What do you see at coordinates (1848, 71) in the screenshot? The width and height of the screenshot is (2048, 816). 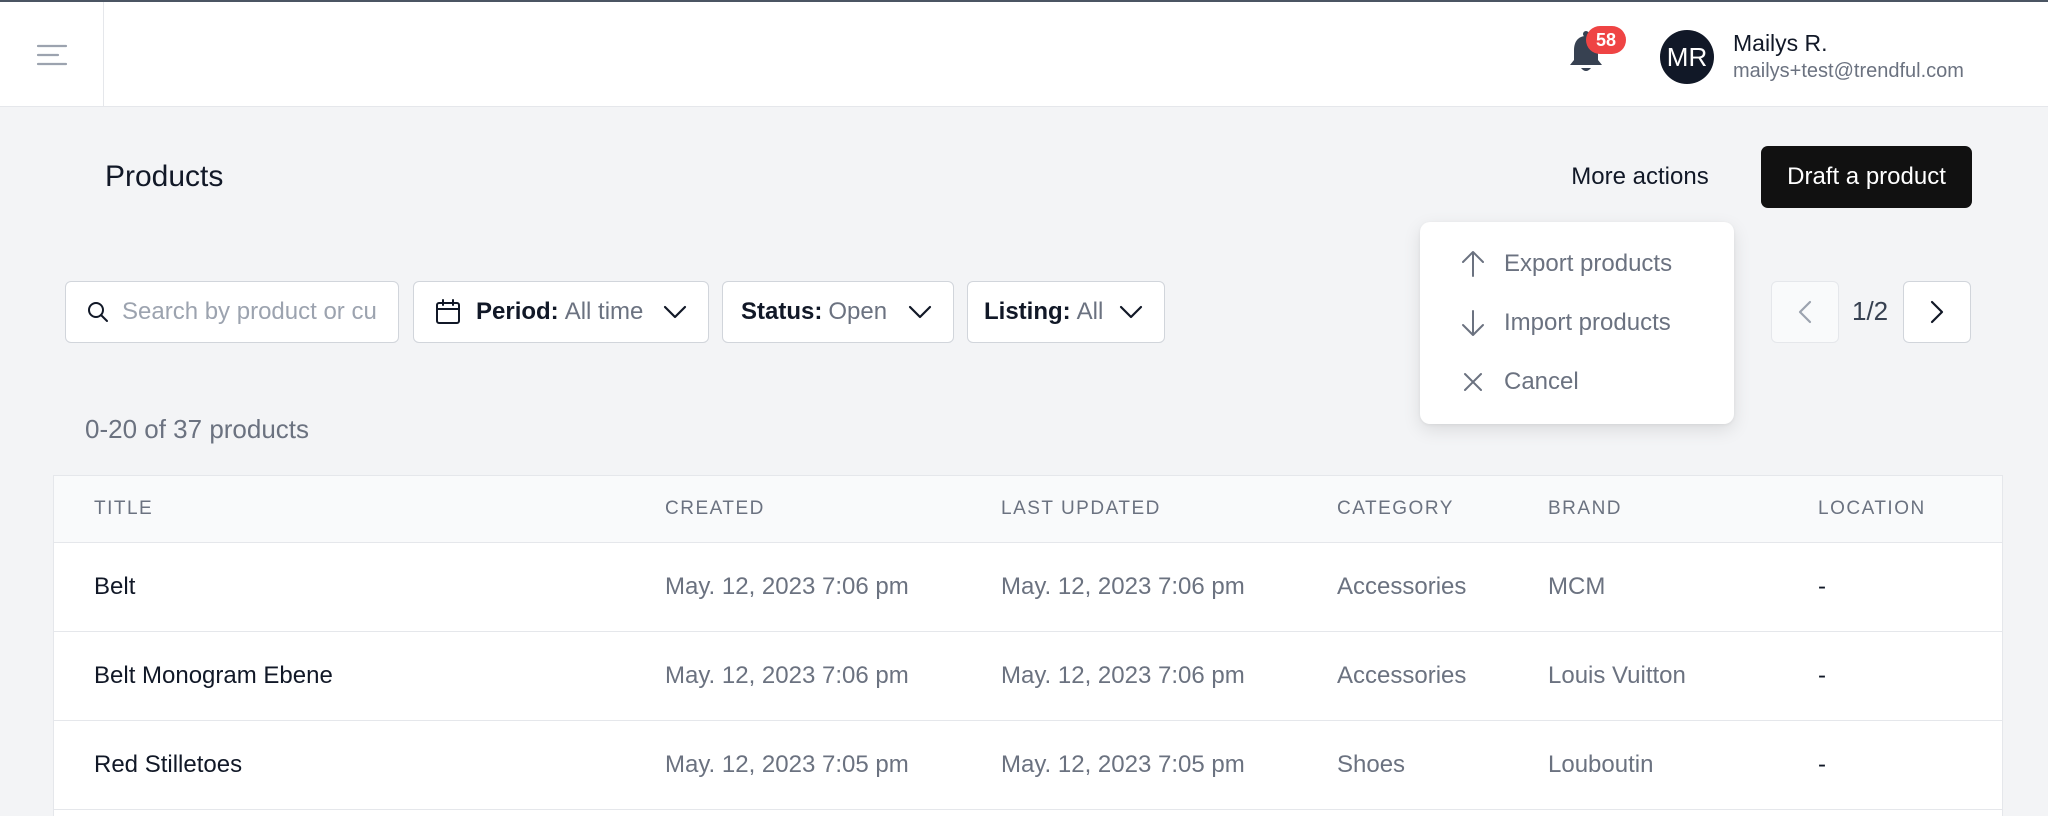 I see `user-email: mailys+test@trendful.com` at bounding box center [1848, 71].